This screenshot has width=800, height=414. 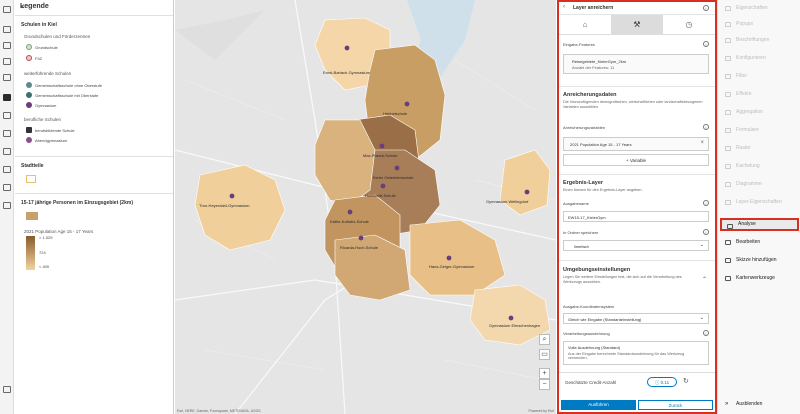 I want to click on remove-icon: ×, so click(x=702, y=143).